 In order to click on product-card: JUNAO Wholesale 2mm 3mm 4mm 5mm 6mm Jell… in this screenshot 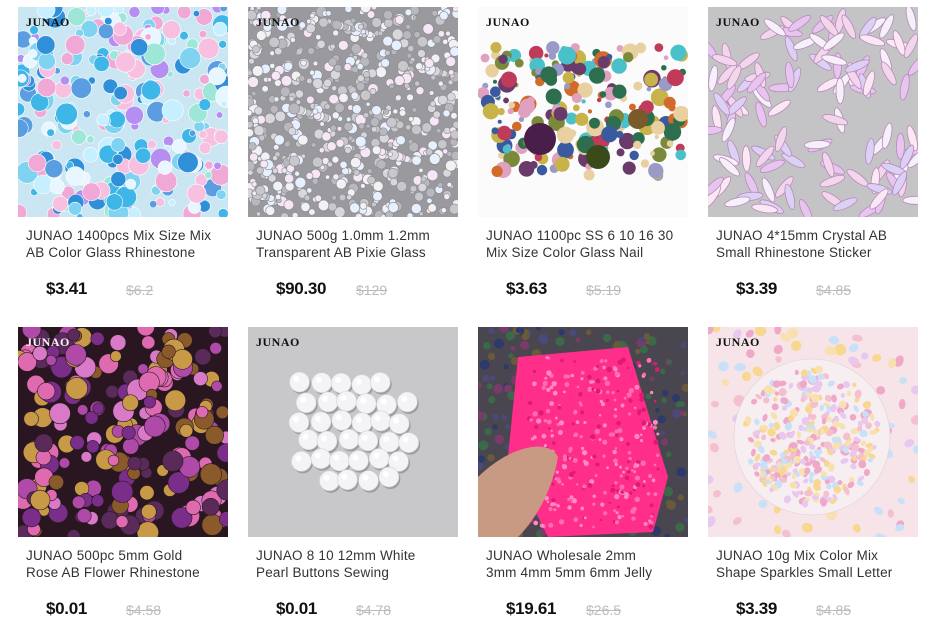, I will do `click(583, 477)`.